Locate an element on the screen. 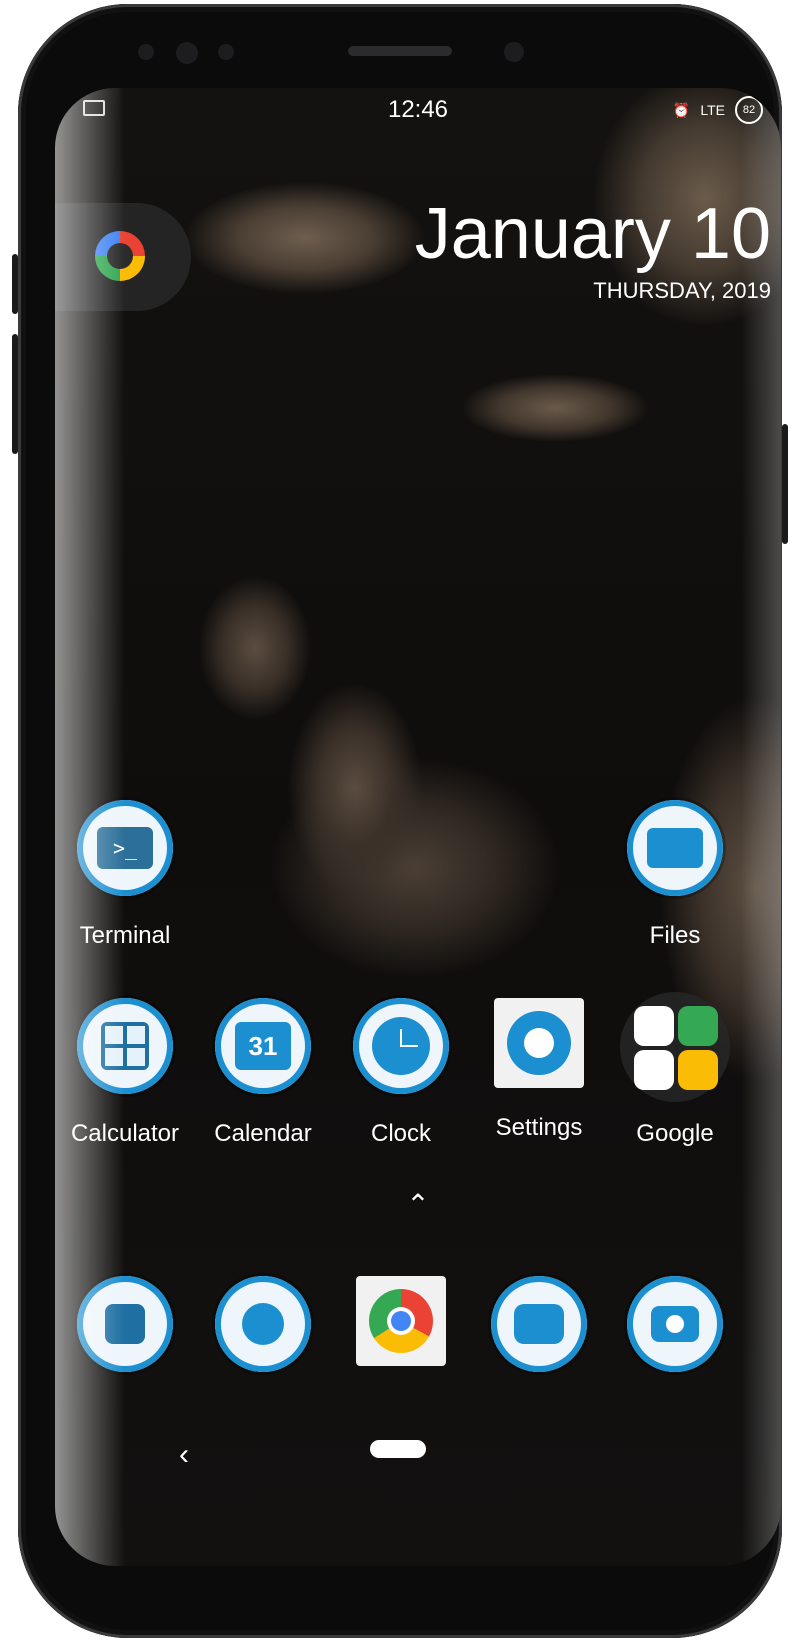 The height and width of the screenshot is (1642, 800). network-type: LTE is located at coordinates (712, 110).